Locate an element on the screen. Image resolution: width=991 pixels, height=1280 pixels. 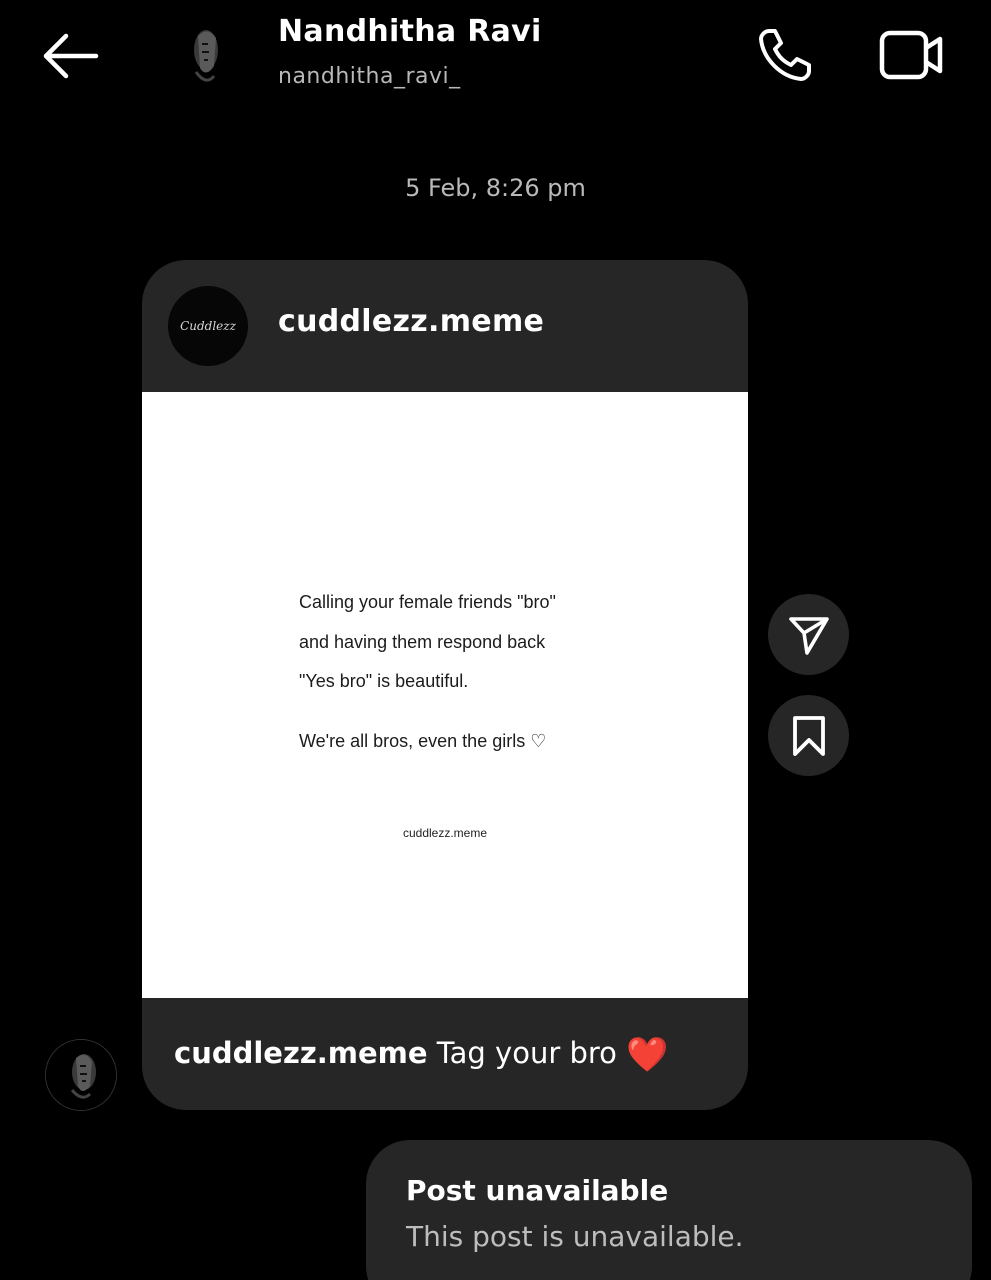
share-post-button is located at coordinates (808, 634).